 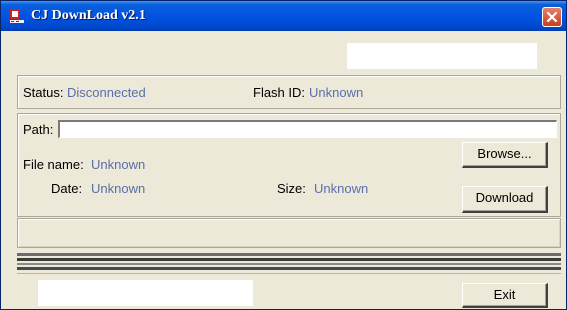 I want to click on file-name-label: File name:, so click(x=53, y=164).